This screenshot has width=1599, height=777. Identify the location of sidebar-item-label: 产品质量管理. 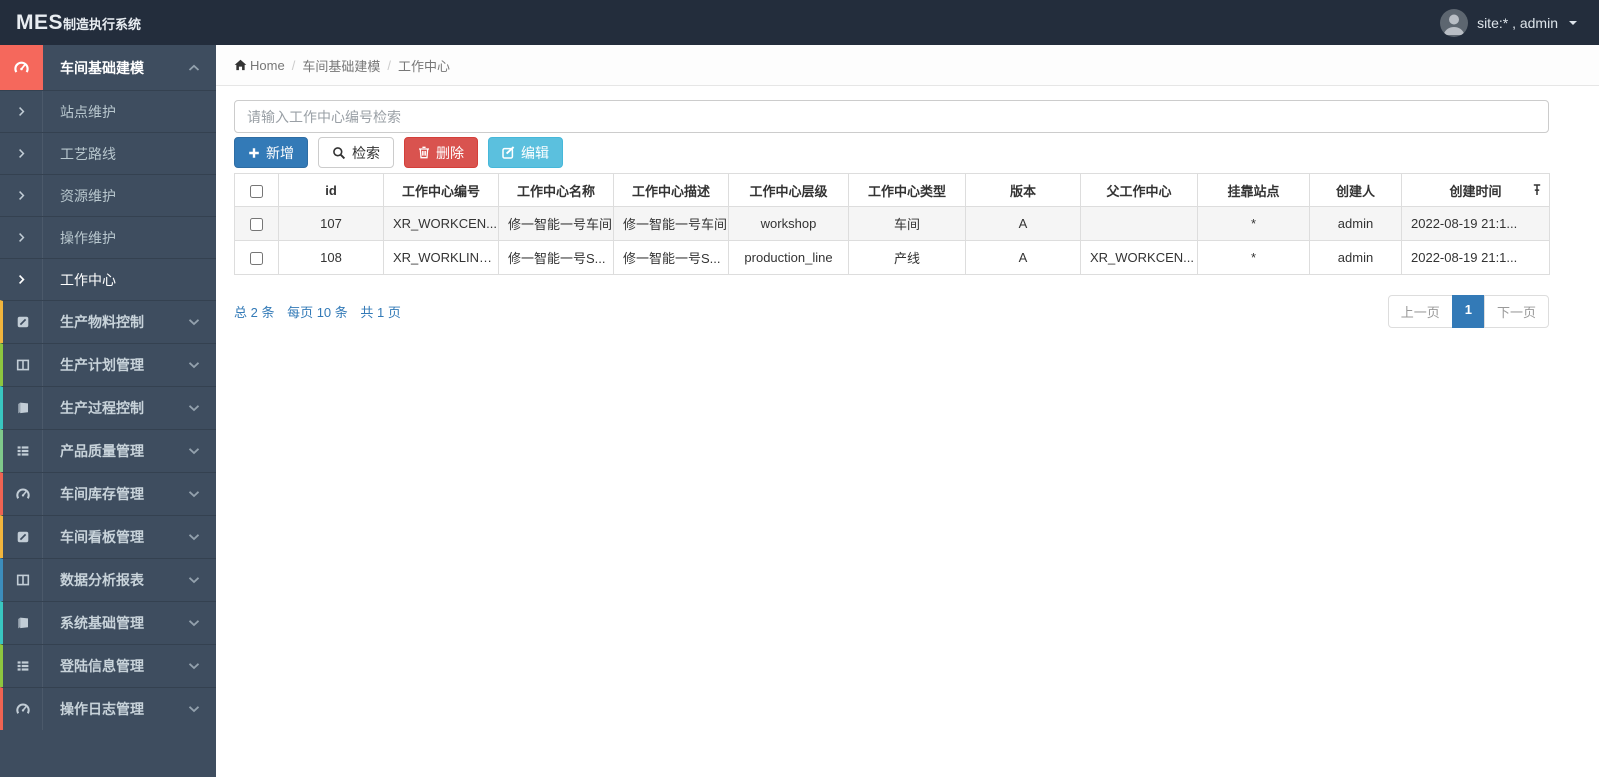
(102, 451).